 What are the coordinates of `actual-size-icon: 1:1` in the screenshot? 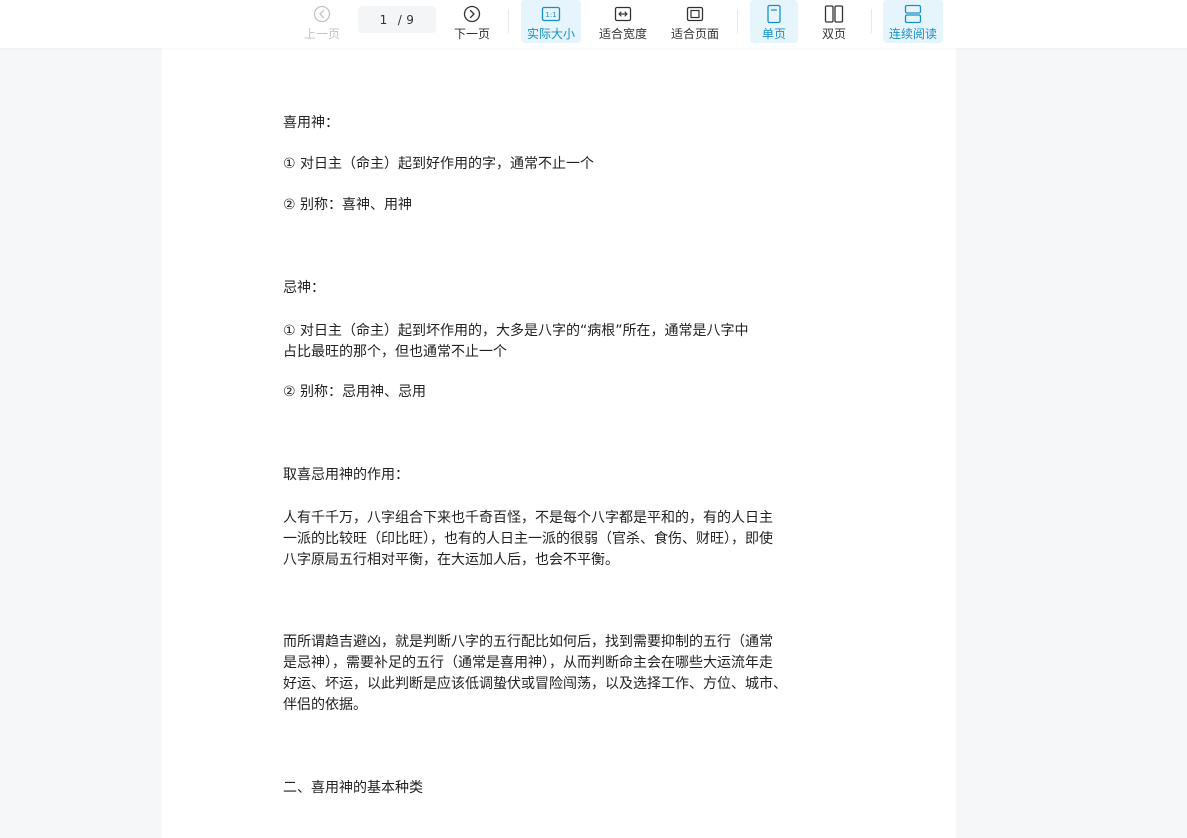 It's located at (551, 14).